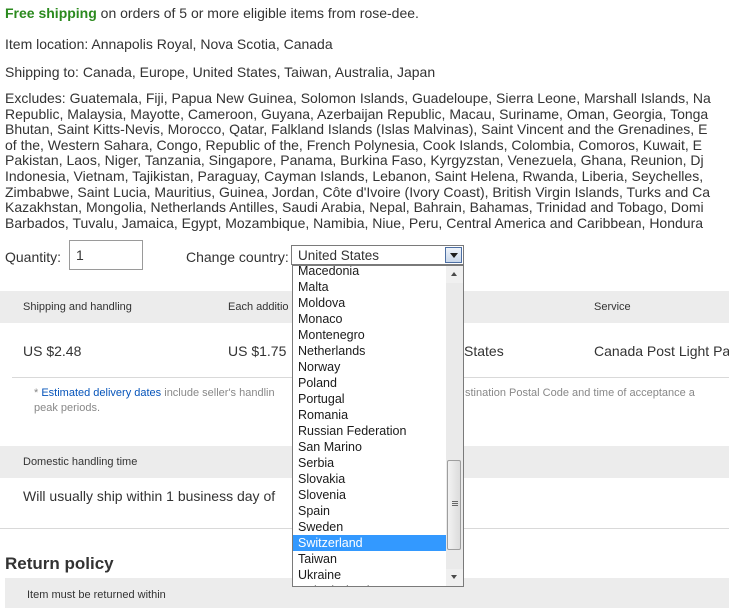  What do you see at coordinates (371, 575) in the screenshot?
I see `country-option: Ukraine` at bounding box center [371, 575].